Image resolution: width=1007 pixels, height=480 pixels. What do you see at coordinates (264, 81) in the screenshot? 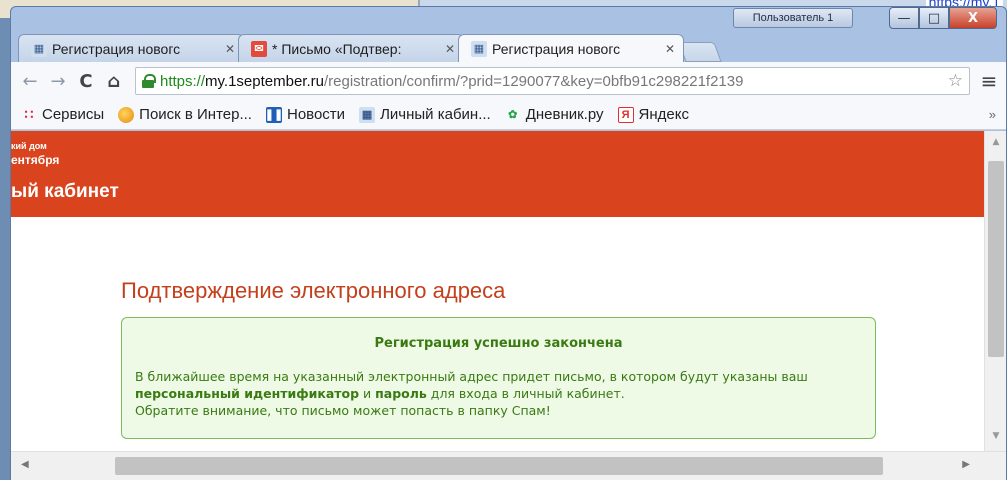
I see `url-host: my.1september.ru` at bounding box center [264, 81].